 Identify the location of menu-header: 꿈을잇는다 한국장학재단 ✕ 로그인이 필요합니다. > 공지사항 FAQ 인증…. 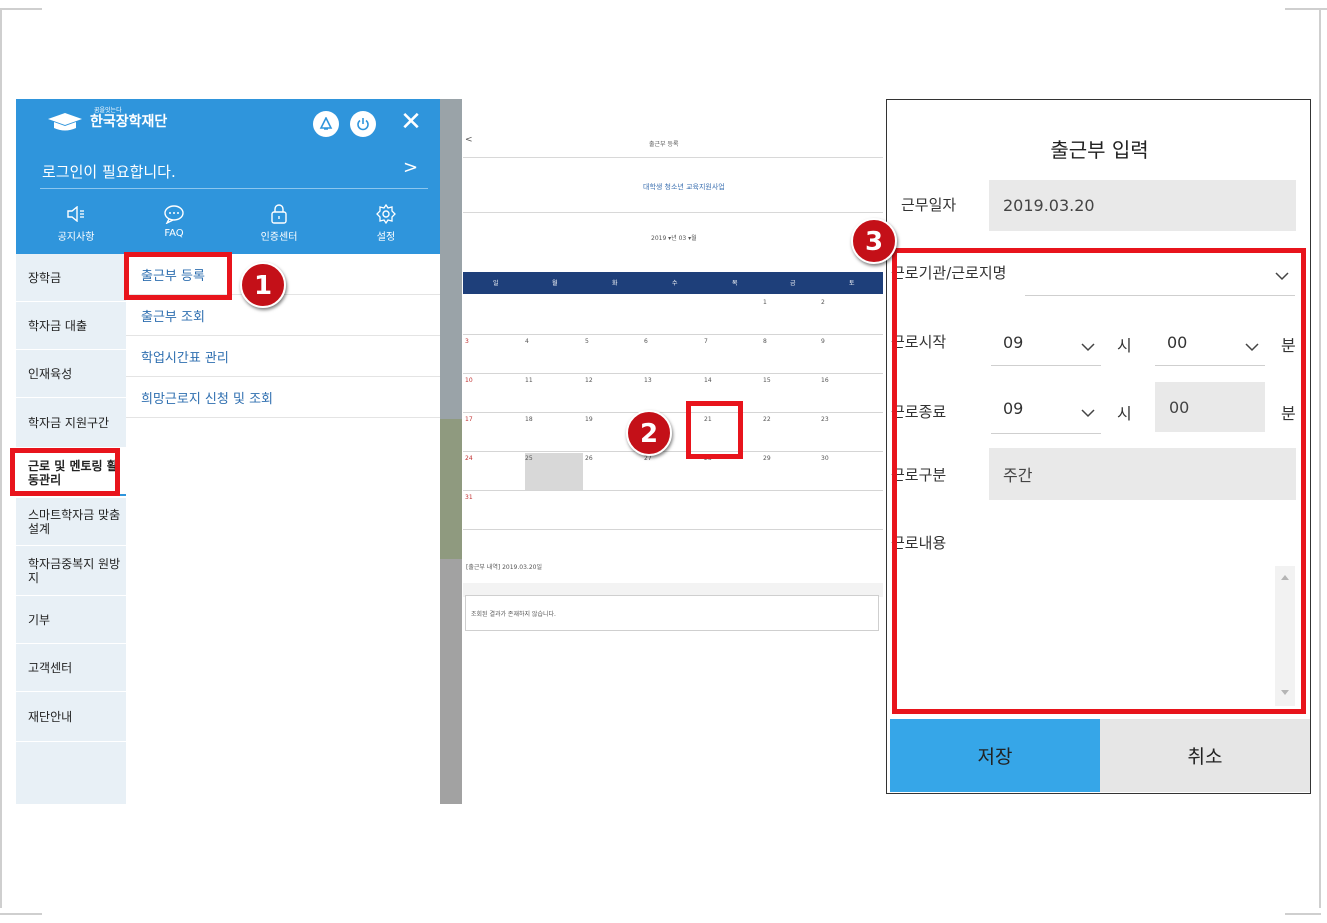
(239, 176).